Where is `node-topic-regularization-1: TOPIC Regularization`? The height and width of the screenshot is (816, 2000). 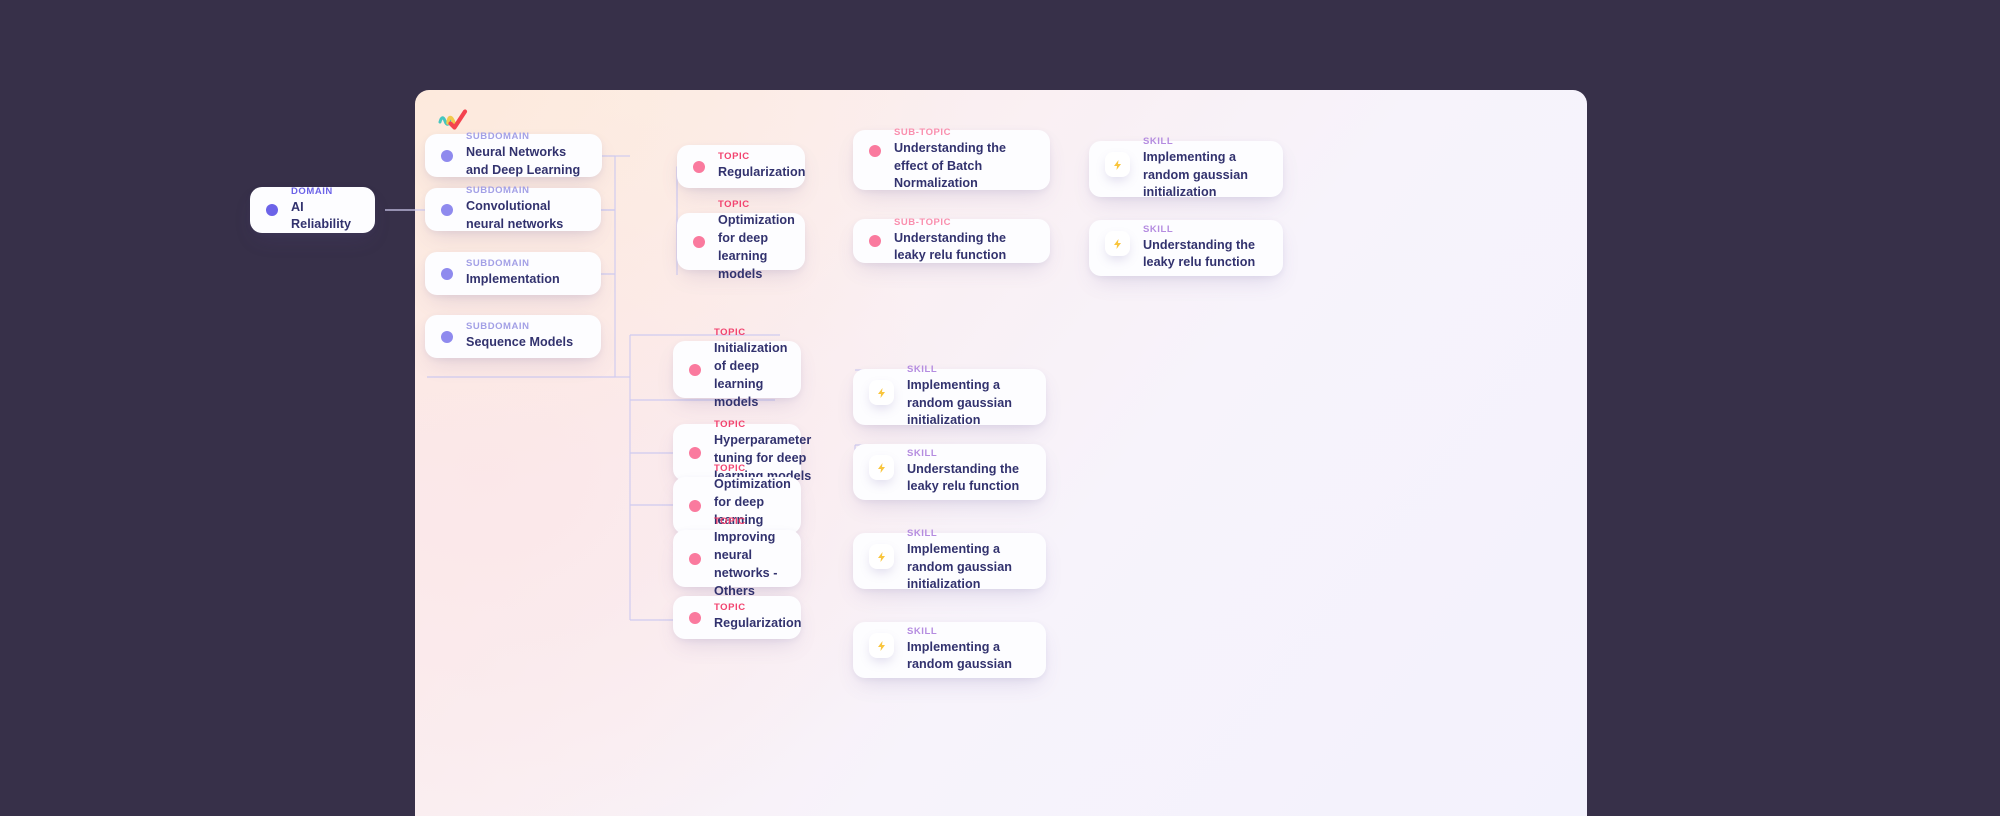
node-topic-regularization-1: TOPIC Regularization is located at coordinates (741, 166).